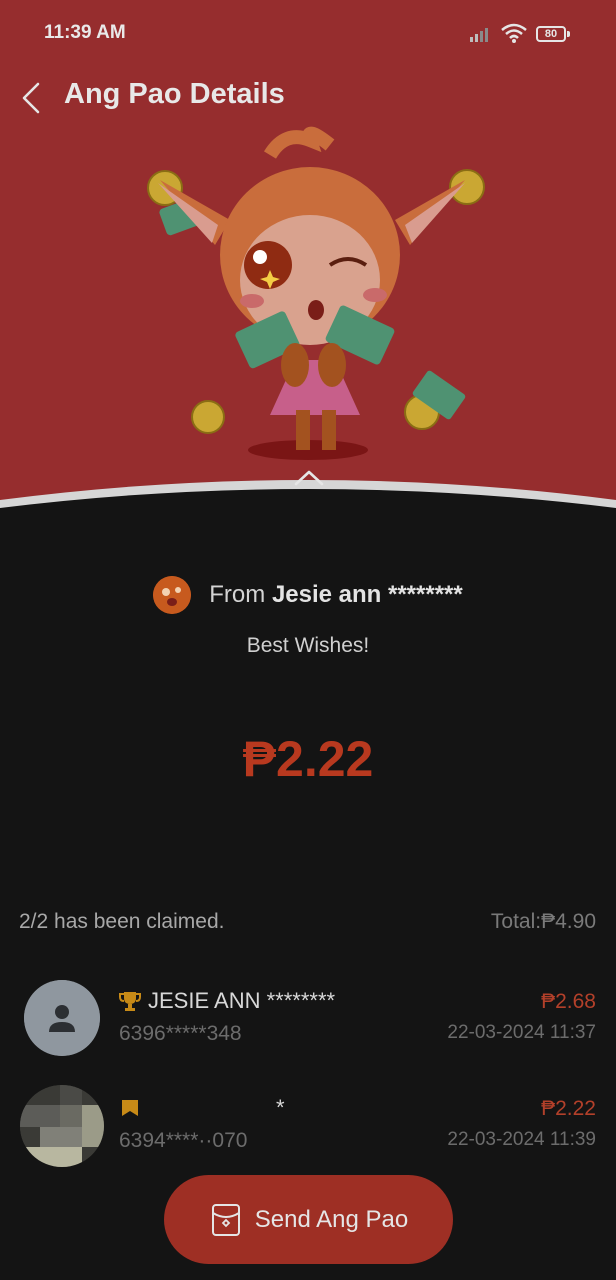 This screenshot has width=616, height=1280. I want to click on trophy-icon, so click(130, 1001).